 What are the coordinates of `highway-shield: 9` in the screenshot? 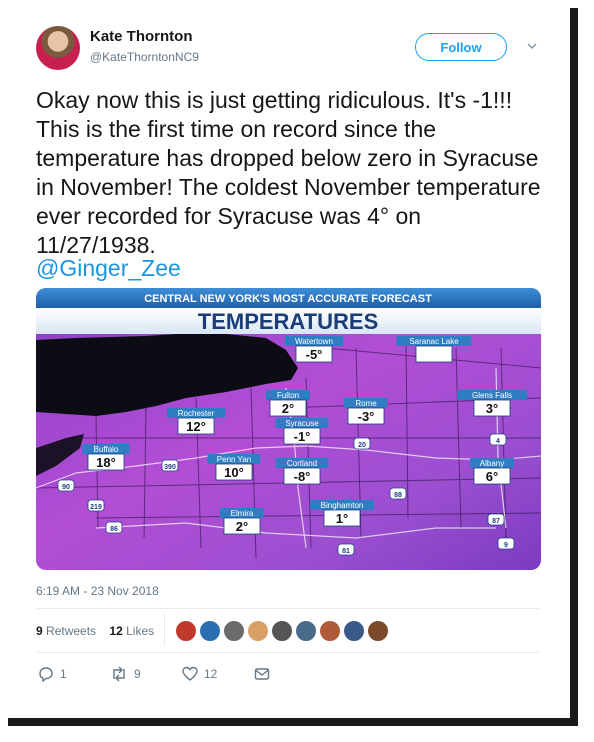 It's located at (506, 543).